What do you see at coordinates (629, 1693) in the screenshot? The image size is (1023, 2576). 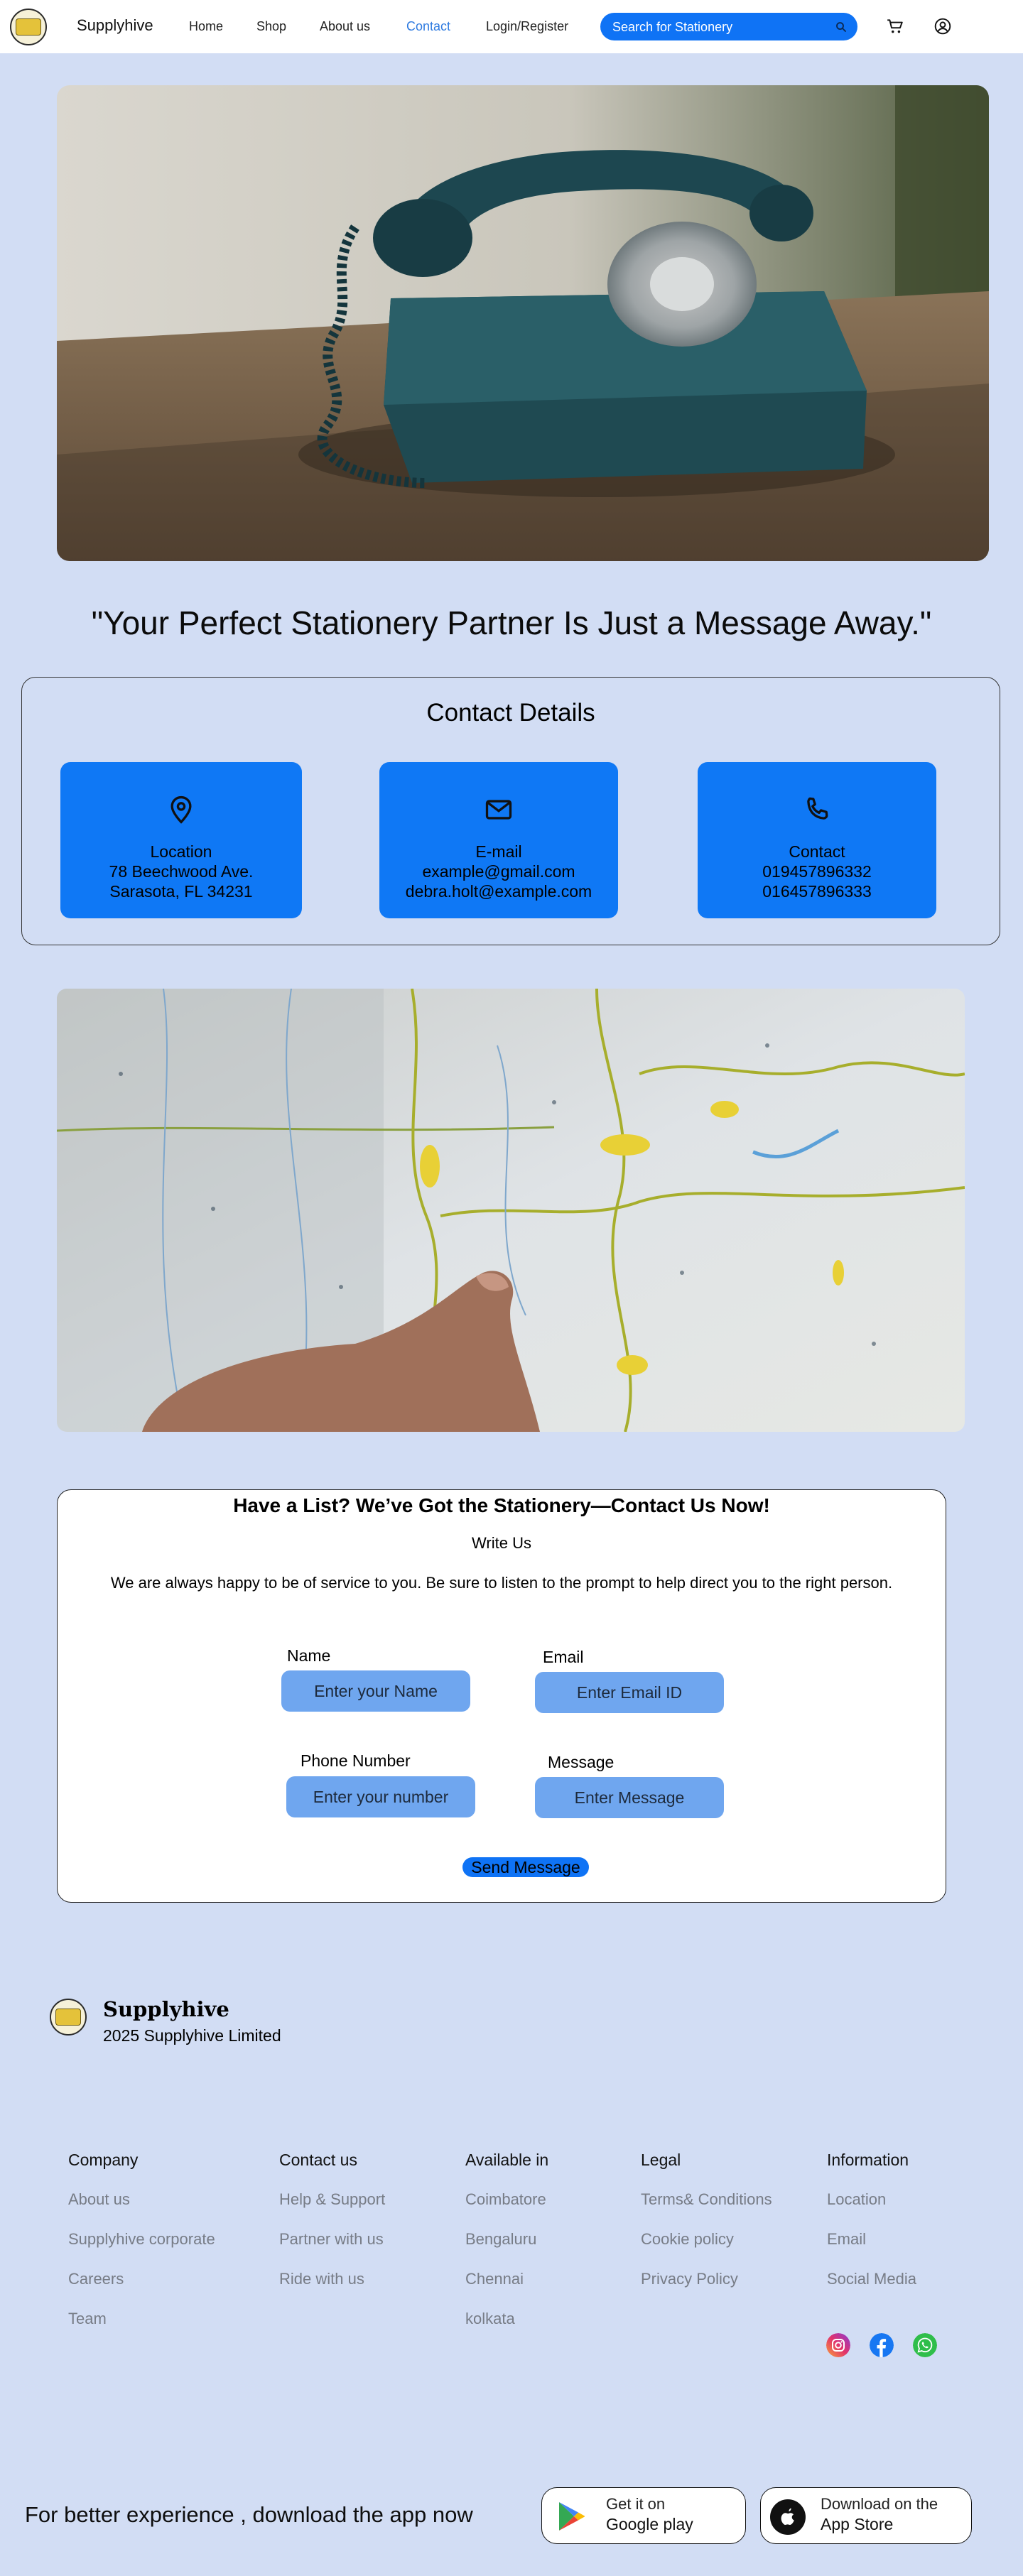 I see `email-field: Enter Email ID` at bounding box center [629, 1693].